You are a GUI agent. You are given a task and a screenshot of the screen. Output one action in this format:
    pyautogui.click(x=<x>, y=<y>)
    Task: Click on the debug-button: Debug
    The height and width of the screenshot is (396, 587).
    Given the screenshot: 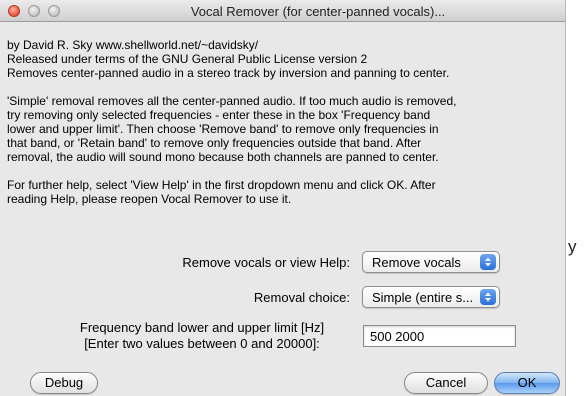 What is the action you would take?
    pyautogui.click(x=64, y=383)
    